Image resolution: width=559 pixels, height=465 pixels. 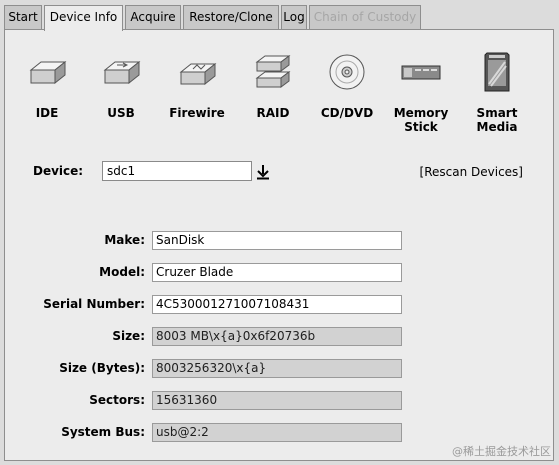 I want to click on tab-chain-of-custody: Chain of Custody, so click(x=365, y=17).